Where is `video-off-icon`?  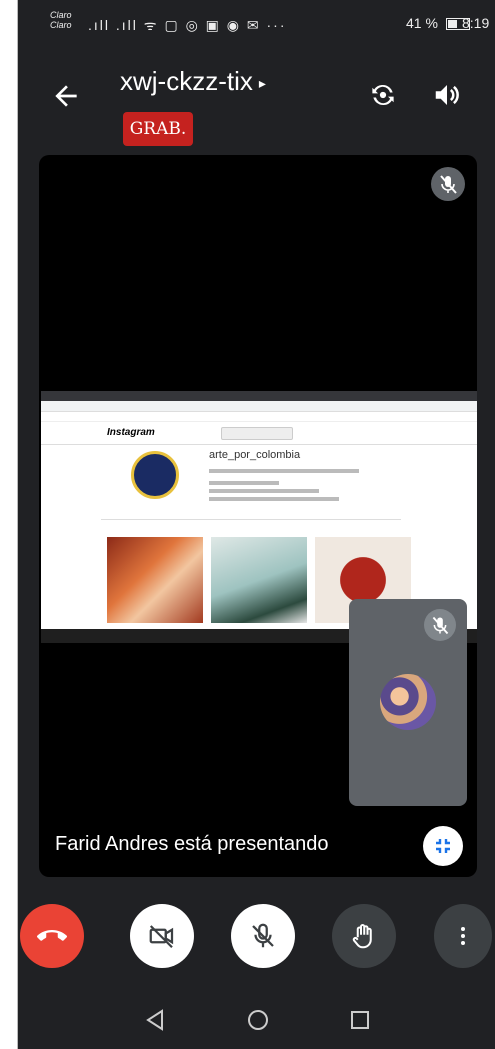
video-off-icon is located at coordinates (161, 937).